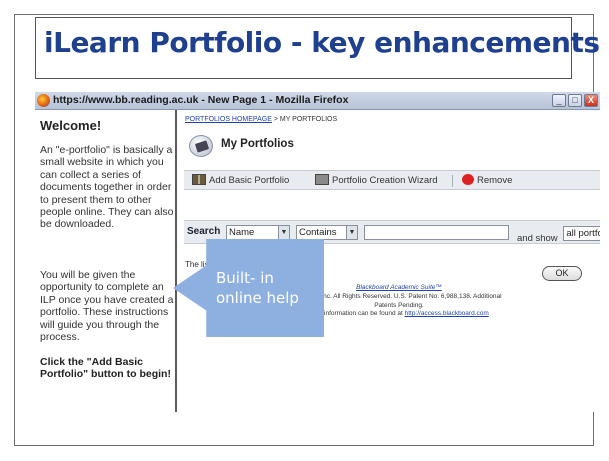 The image size is (609, 461). I want to click on callout-line-1: Built- in, so click(245, 278).